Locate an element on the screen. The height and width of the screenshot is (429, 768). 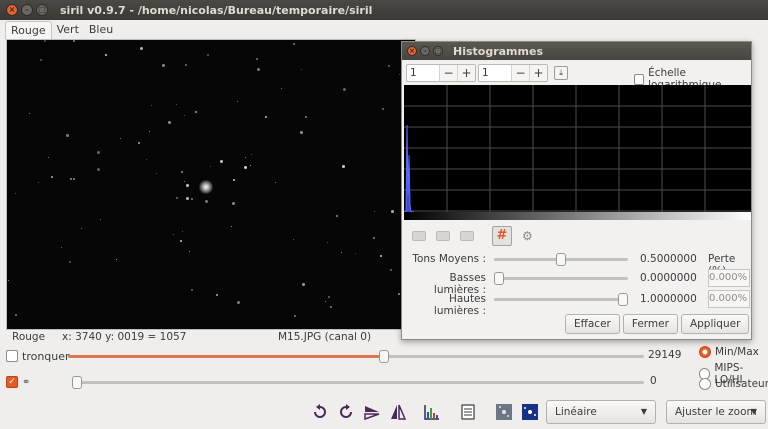
radio-user-button is located at coordinates (705, 384).